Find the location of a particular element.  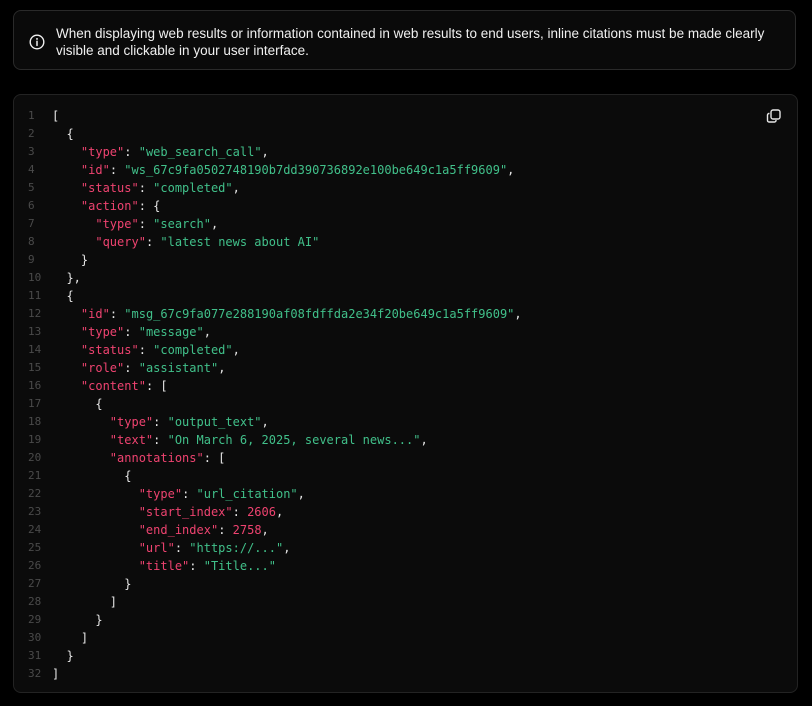

line-number: 11 is located at coordinates (35, 295).